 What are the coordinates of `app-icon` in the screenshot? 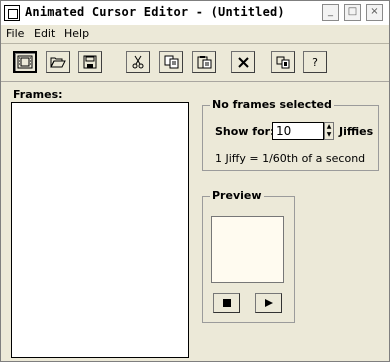 It's located at (12, 13).